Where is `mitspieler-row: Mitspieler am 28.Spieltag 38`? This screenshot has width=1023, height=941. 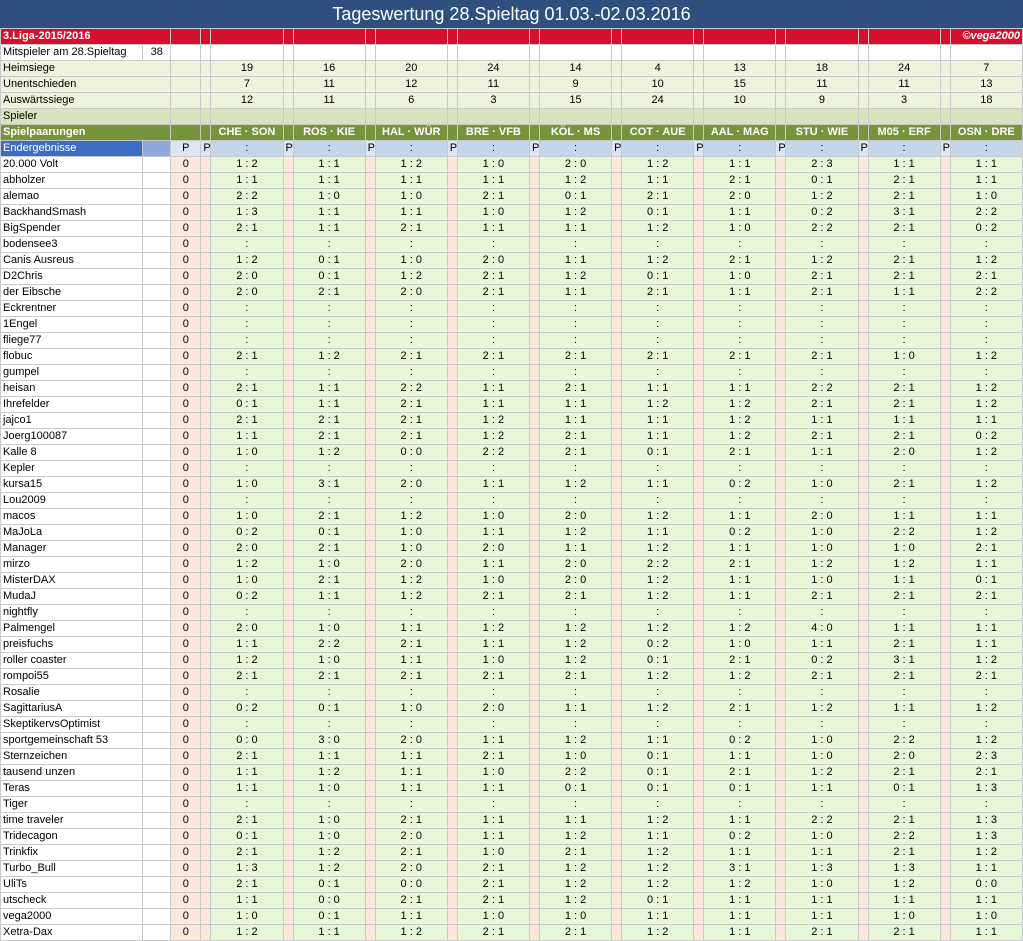 mitspieler-row: Mitspieler am 28.Spieltag 38 is located at coordinates (511, 52).